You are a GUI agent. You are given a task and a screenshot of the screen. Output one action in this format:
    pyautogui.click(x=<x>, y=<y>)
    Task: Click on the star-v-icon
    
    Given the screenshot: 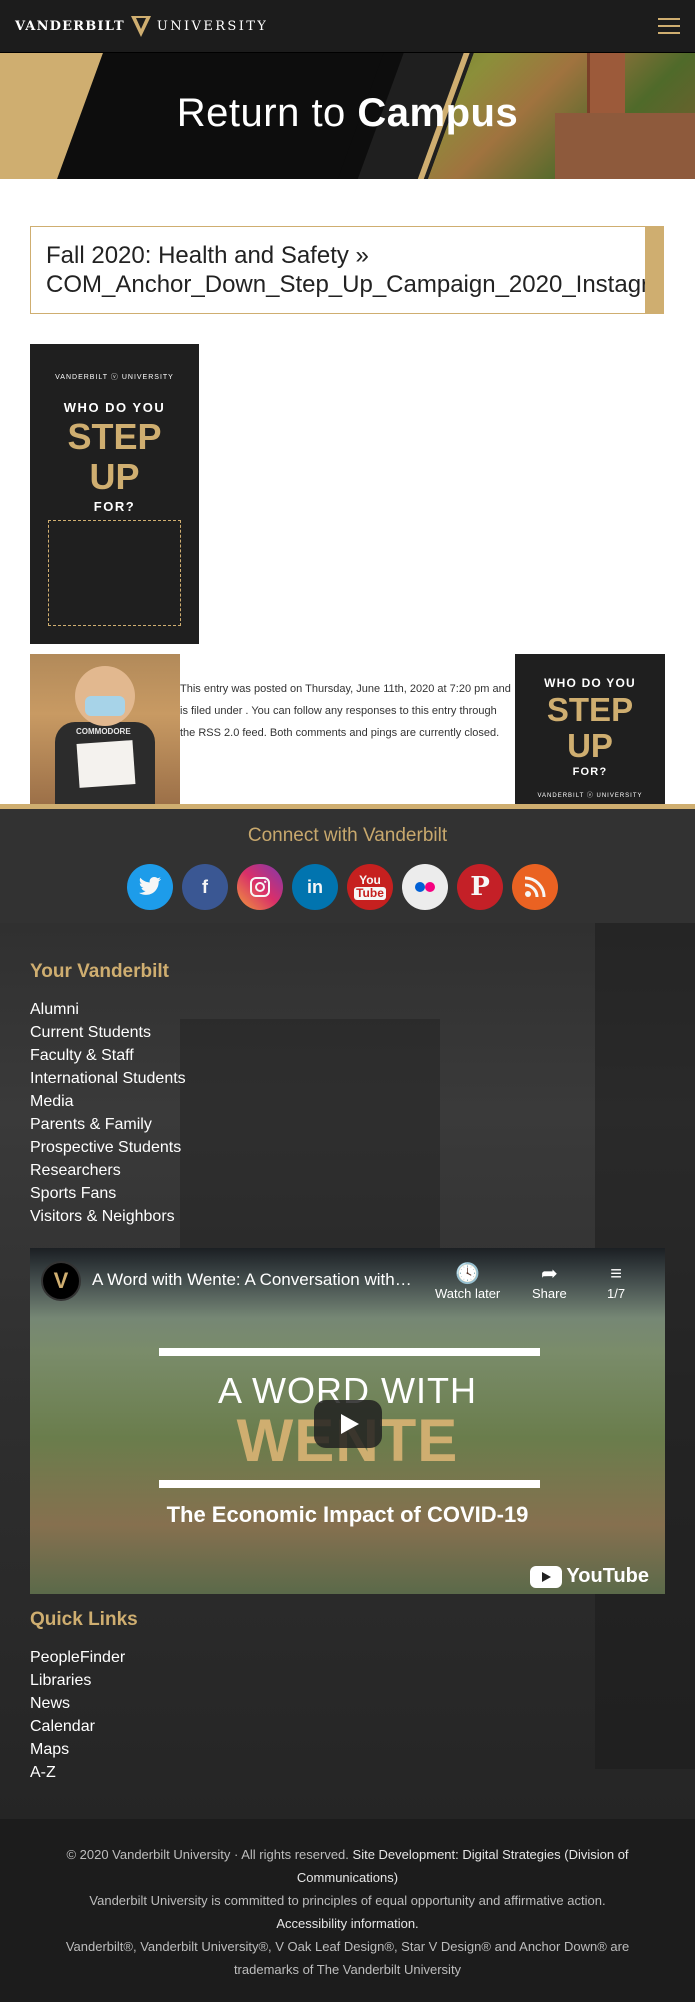 What is the action you would take?
    pyautogui.click(x=140, y=26)
    